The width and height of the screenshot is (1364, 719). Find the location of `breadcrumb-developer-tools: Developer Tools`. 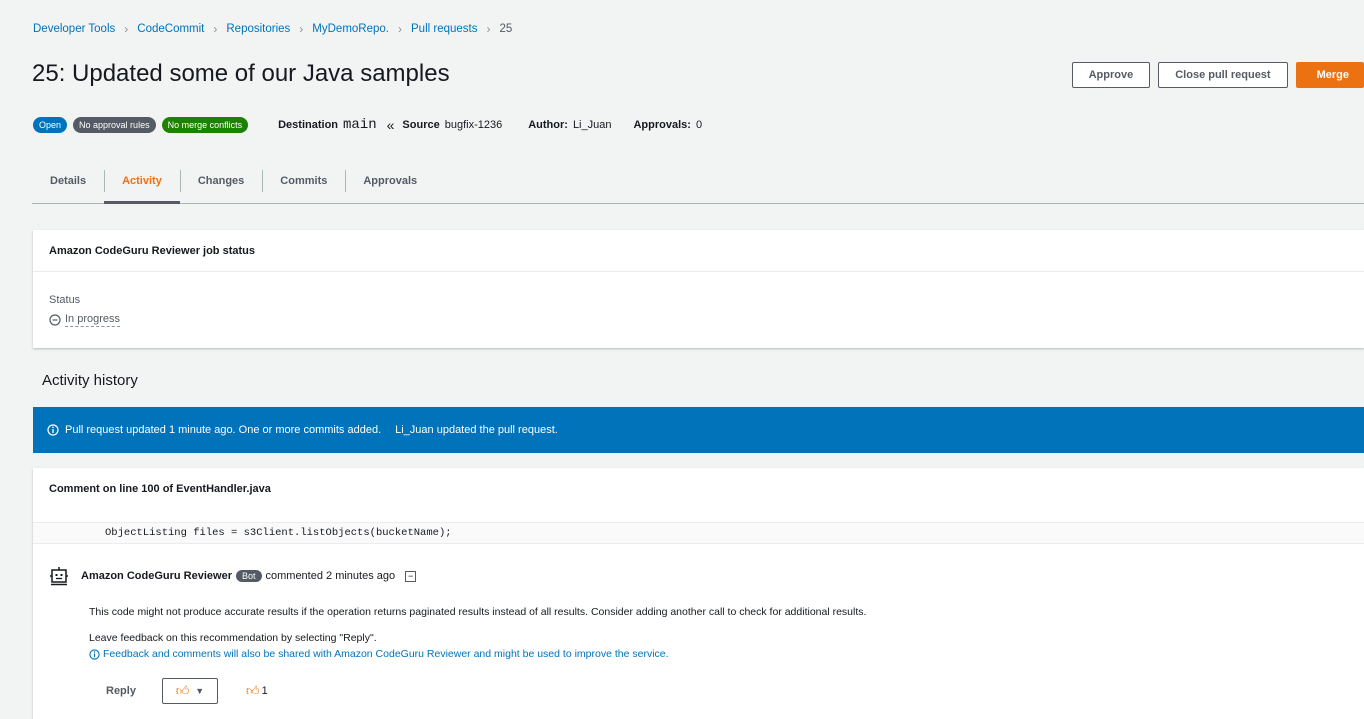

breadcrumb-developer-tools: Developer Tools is located at coordinates (74, 29).